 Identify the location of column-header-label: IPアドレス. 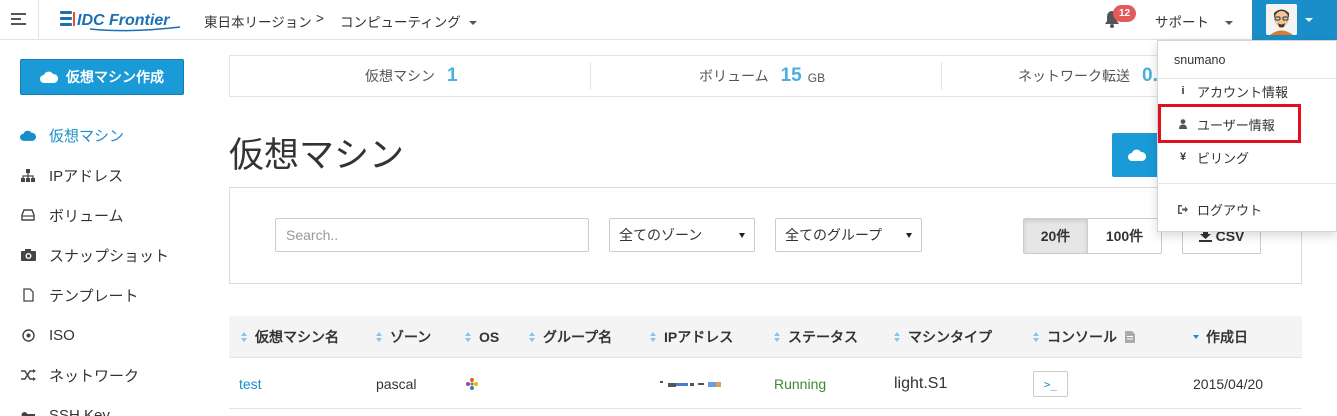
(699, 337).